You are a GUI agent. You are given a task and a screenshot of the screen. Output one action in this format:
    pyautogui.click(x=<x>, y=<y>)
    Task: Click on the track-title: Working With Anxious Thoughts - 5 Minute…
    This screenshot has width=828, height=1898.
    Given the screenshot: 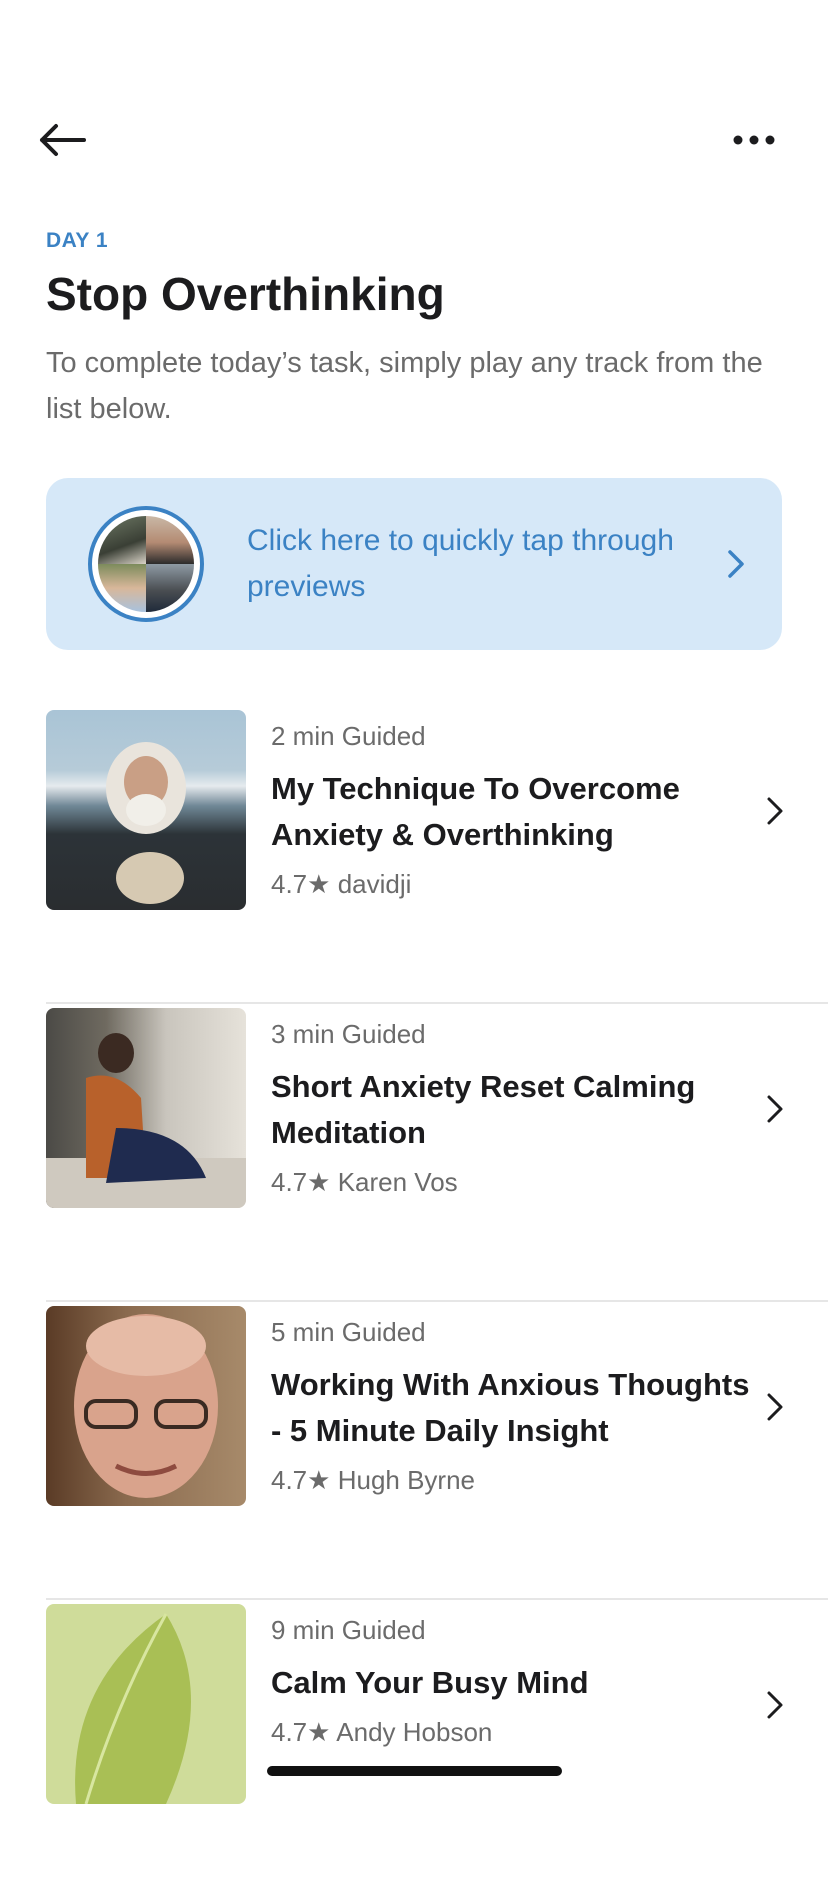 What is the action you would take?
    pyautogui.click(x=510, y=1407)
    